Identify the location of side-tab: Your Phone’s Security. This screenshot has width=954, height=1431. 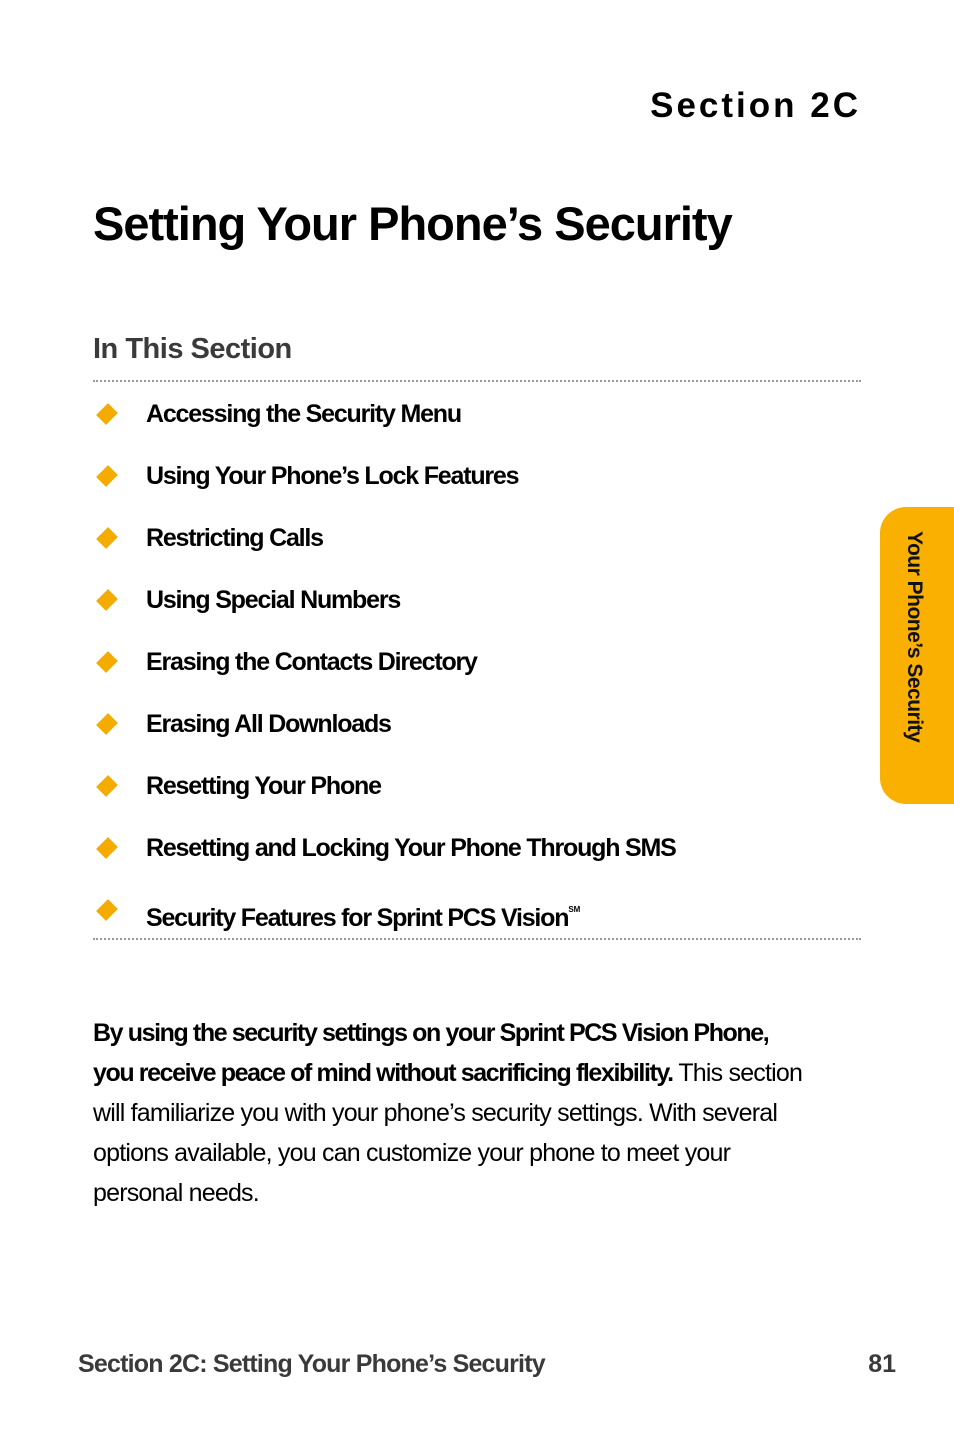
(917, 655).